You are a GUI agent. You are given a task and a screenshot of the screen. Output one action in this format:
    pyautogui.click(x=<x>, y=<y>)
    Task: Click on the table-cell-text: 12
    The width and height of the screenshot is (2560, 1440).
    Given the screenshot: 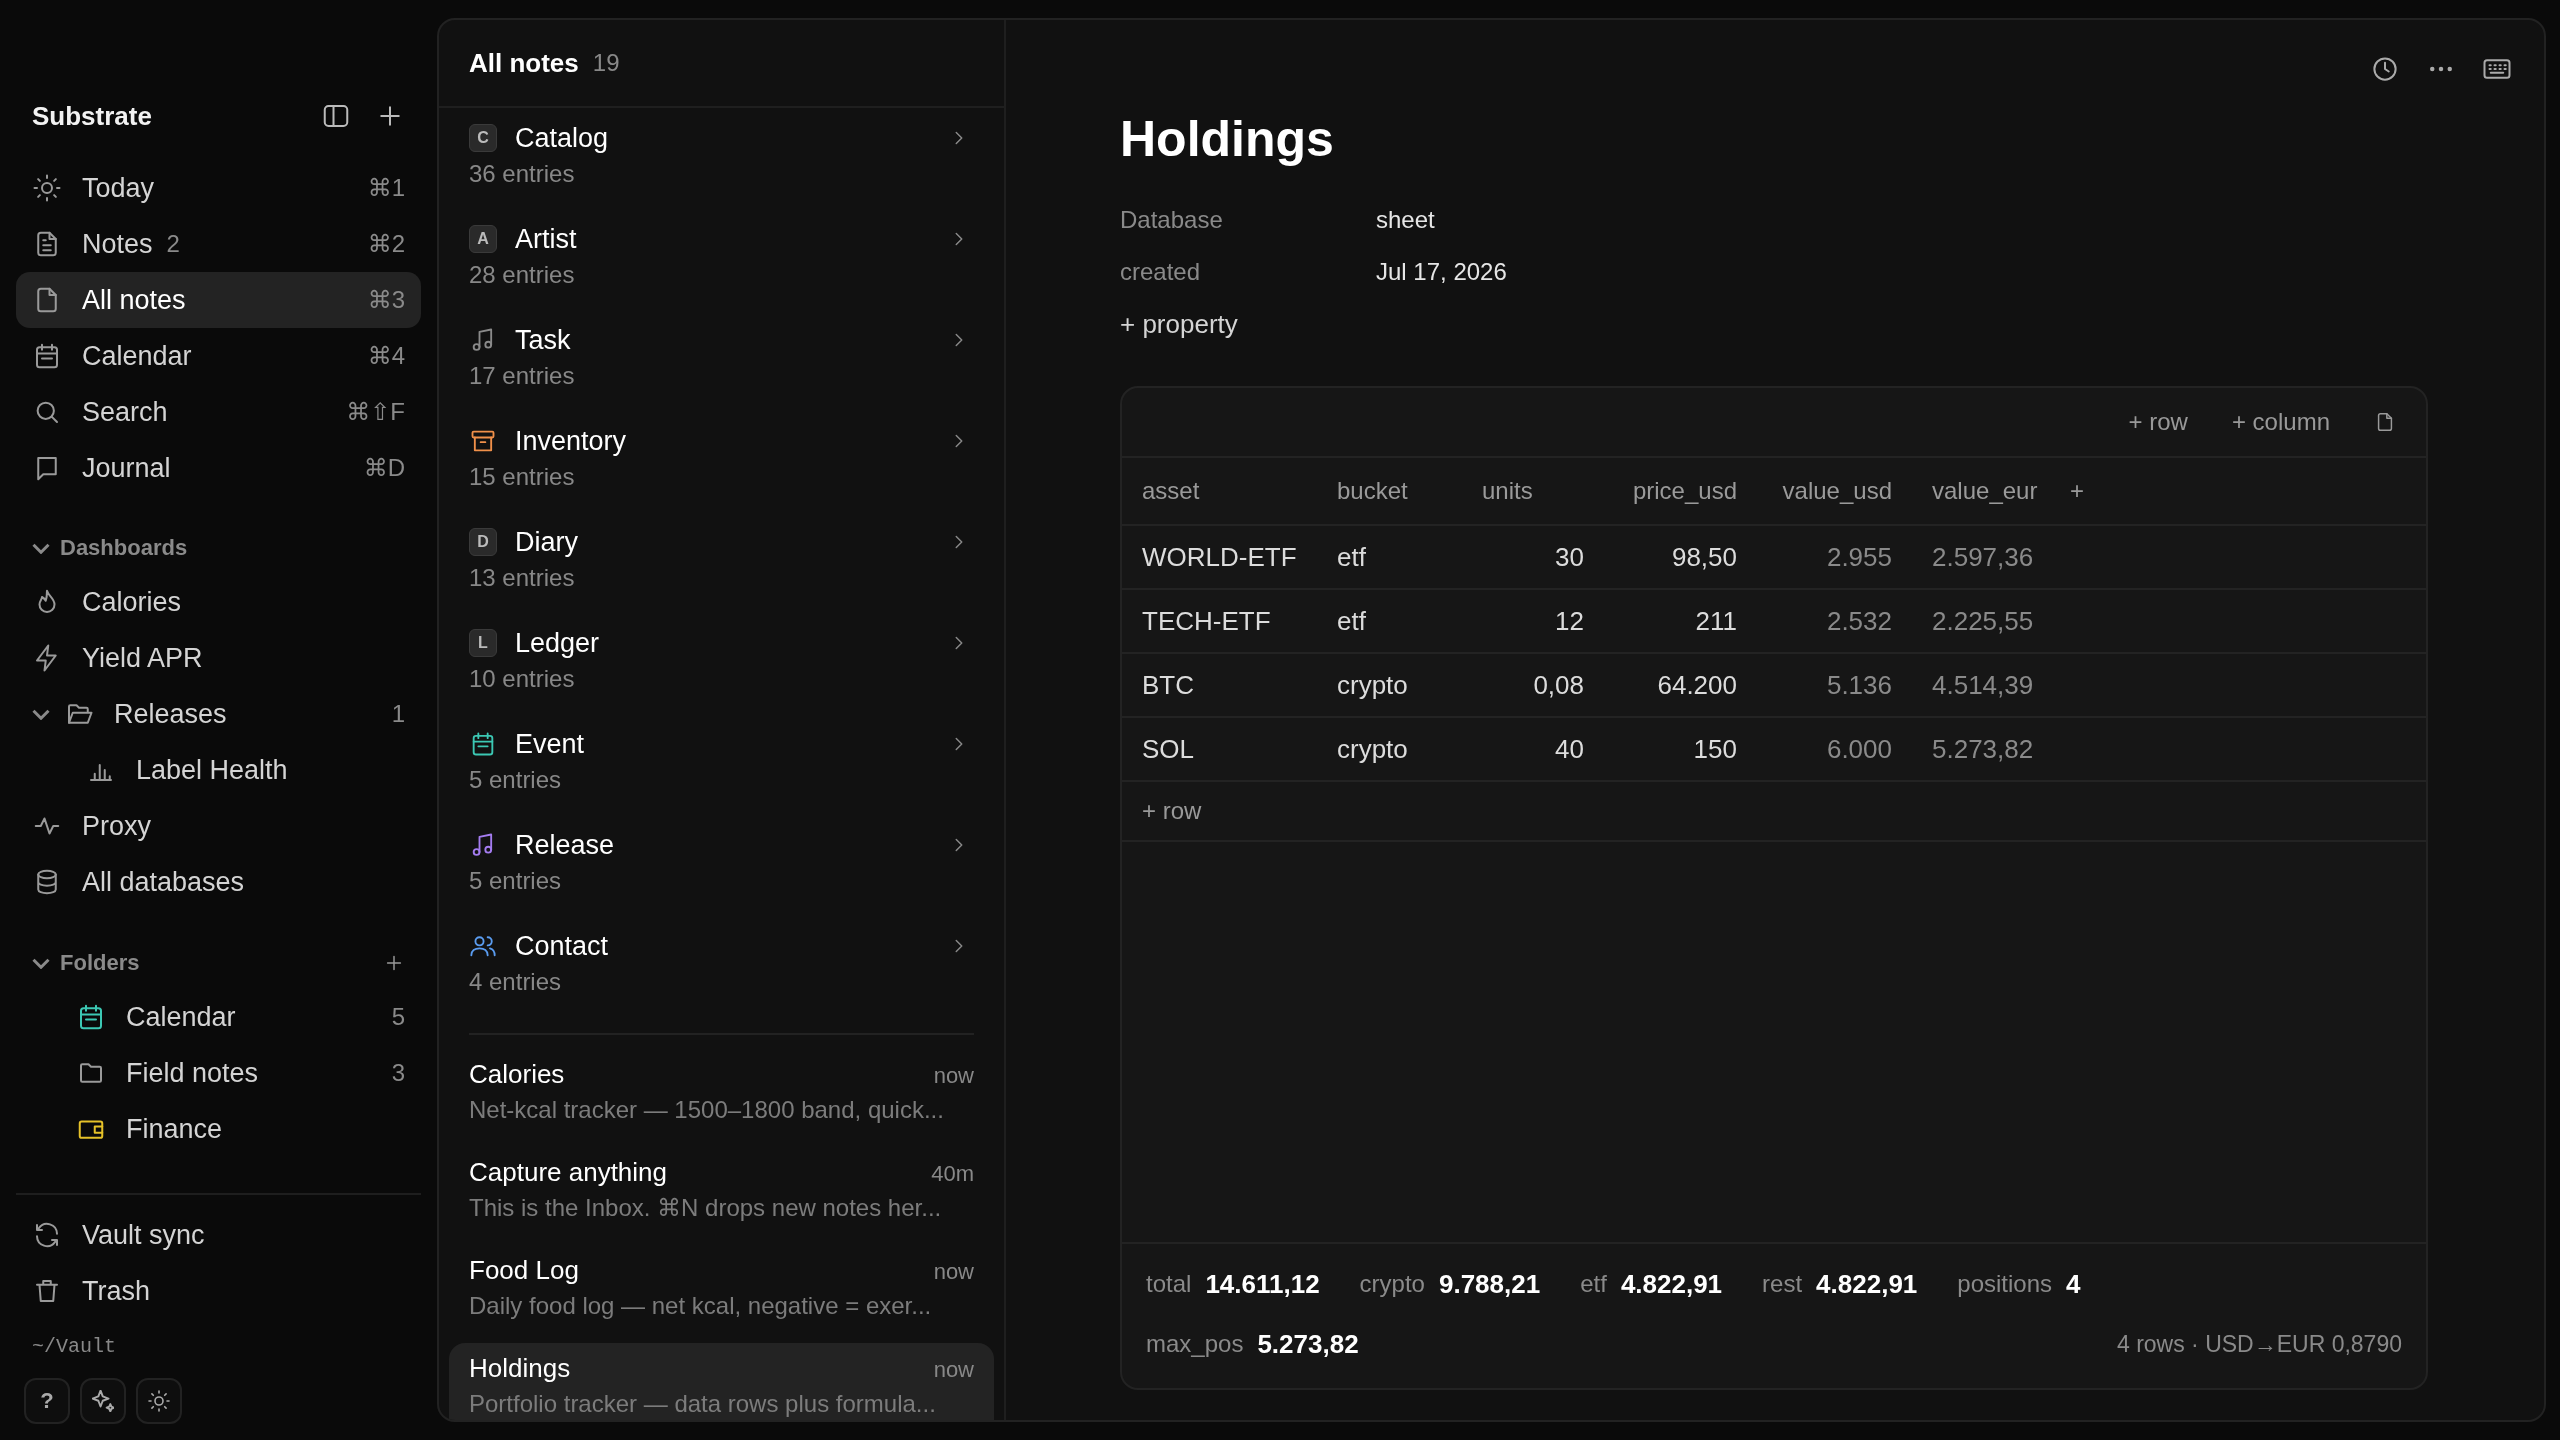 What is the action you would take?
    pyautogui.click(x=1569, y=621)
    